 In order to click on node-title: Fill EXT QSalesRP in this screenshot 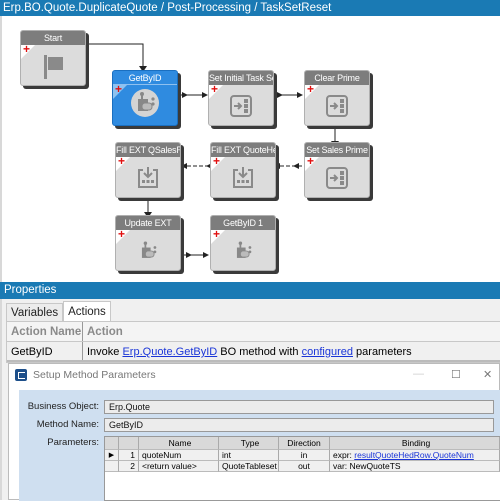, I will do `click(148, 150)`.